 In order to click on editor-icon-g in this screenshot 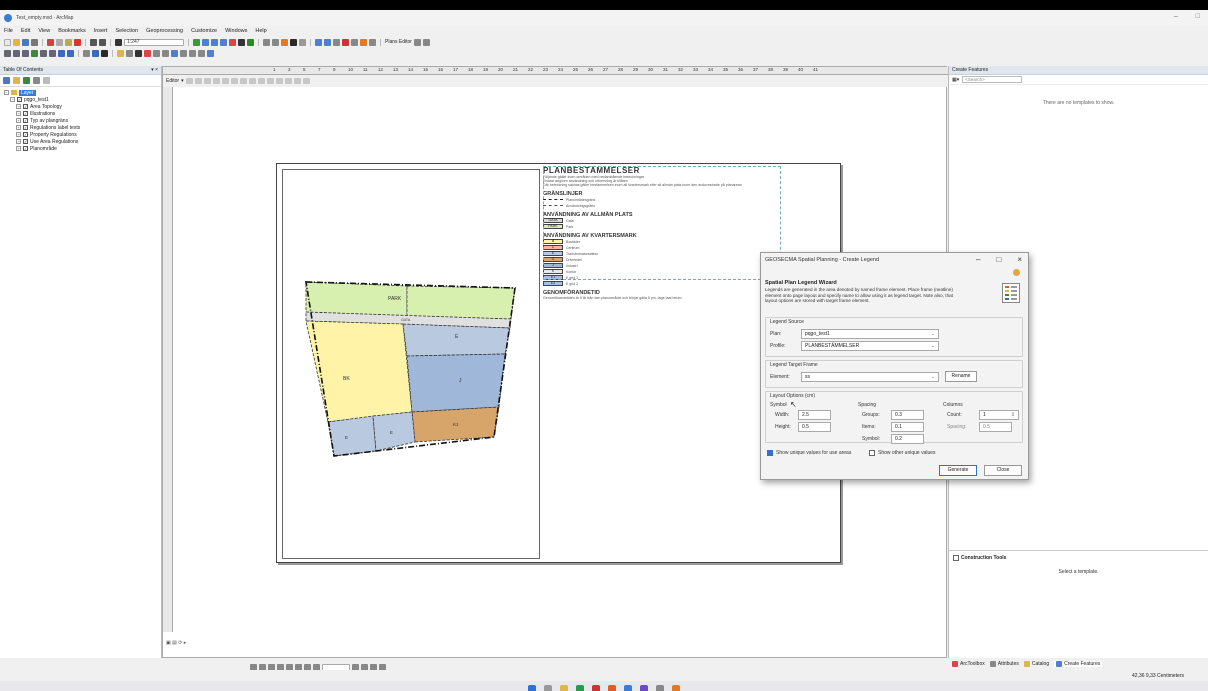, I will do `click(174, 53)`.